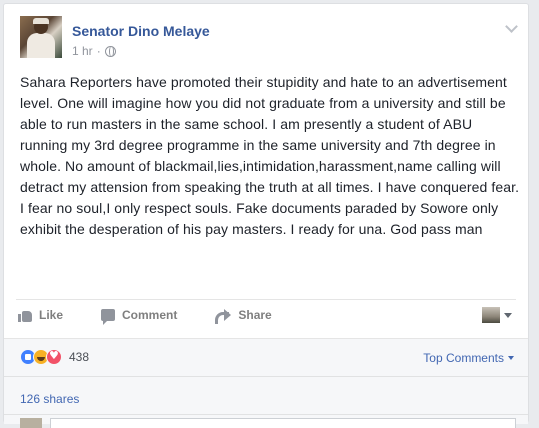  I want to click on comment-button: Comment, so click(139, 316).